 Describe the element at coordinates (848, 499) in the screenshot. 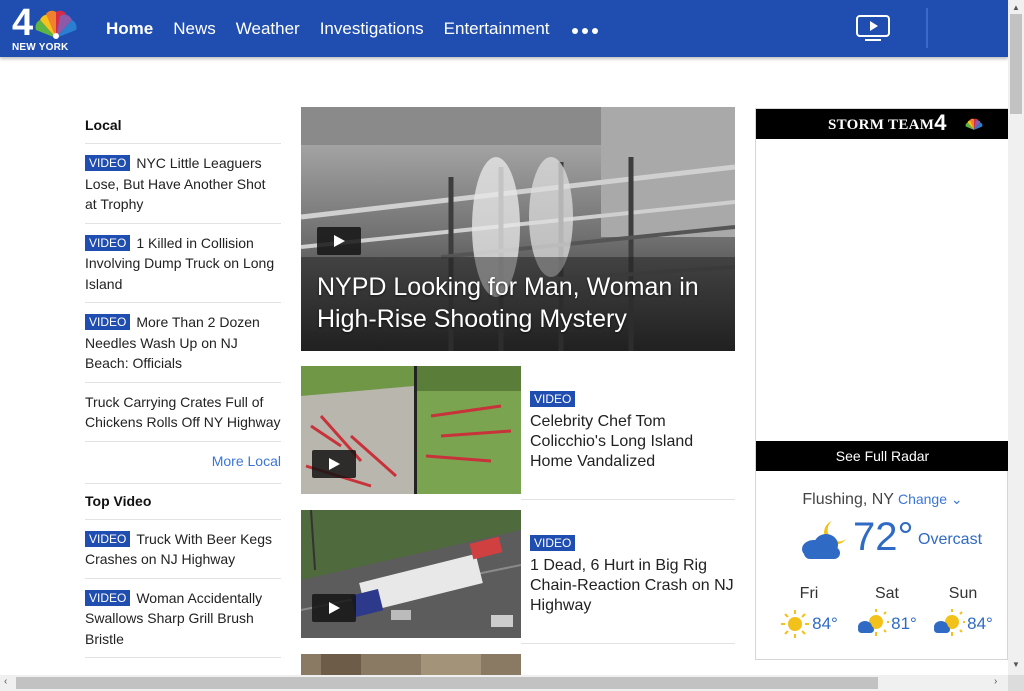

I see `location-name: Flushing, NY` at that location.